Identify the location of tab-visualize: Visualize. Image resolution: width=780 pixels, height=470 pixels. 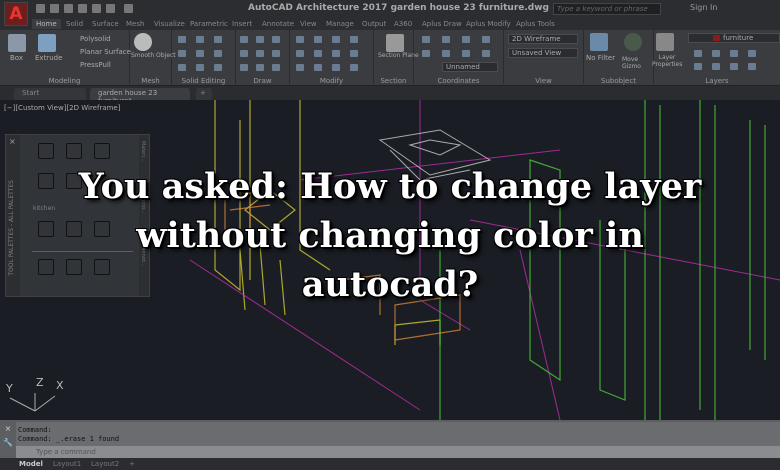
(169, 24).